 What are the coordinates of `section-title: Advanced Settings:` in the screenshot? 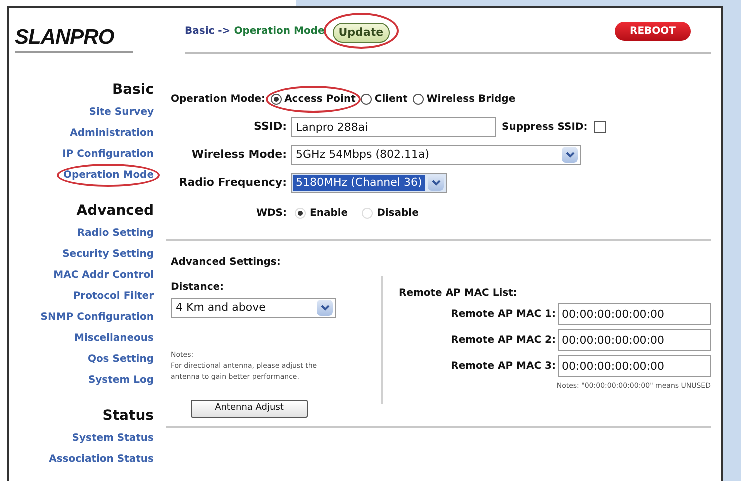 It's located at (226, 263).